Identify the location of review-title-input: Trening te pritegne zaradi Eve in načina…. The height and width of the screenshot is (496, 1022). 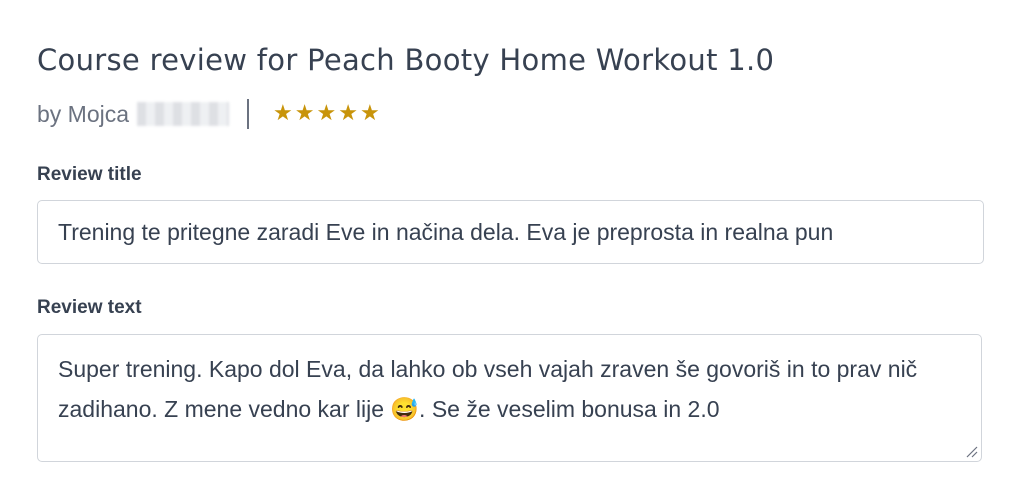
(510, 232).